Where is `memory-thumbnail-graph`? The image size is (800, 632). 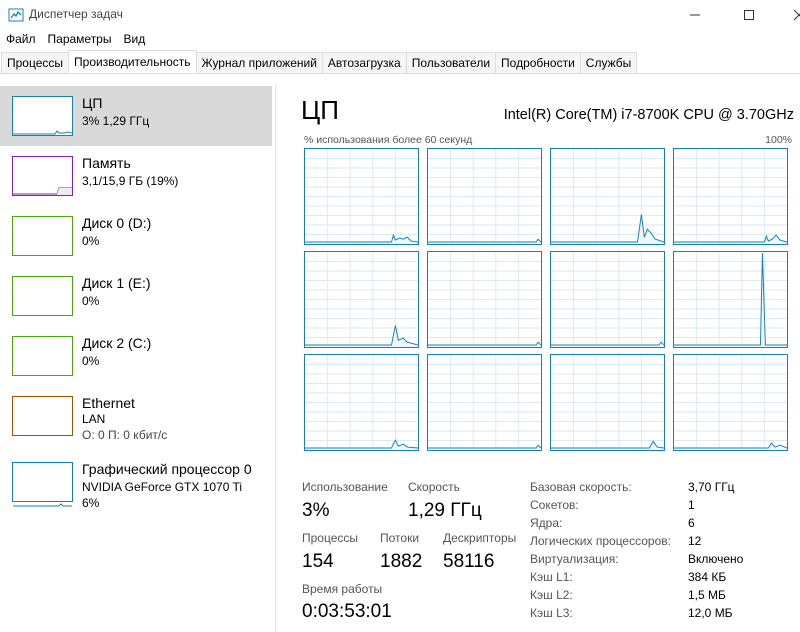
memory-thumbnail-graph is located at coordinates (42, 176).